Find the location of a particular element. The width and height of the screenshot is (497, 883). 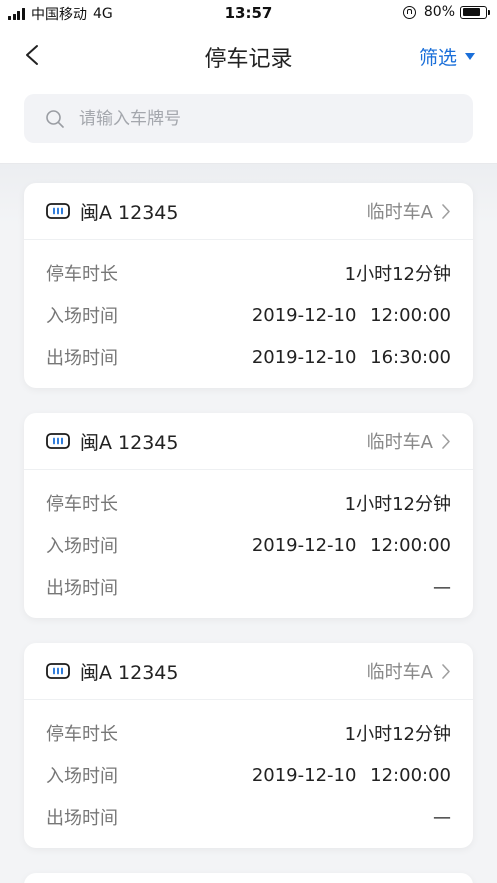

record-card-partial is located at coordinates (248, 878).